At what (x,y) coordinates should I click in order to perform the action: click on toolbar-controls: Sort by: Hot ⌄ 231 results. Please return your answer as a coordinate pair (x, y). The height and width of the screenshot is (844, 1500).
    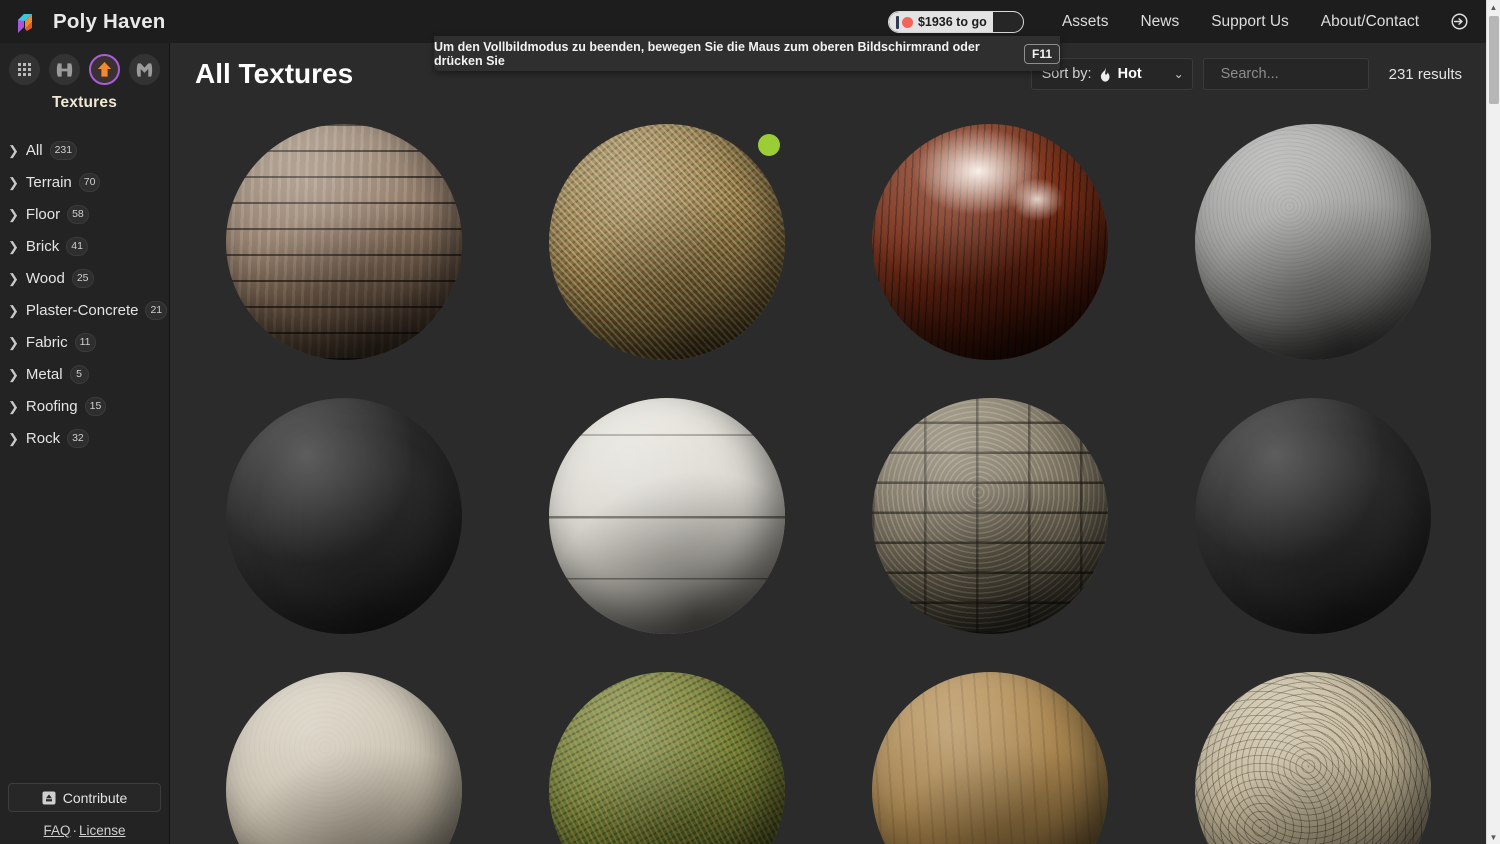
    Looking at the image, I should click on (1246, 74).